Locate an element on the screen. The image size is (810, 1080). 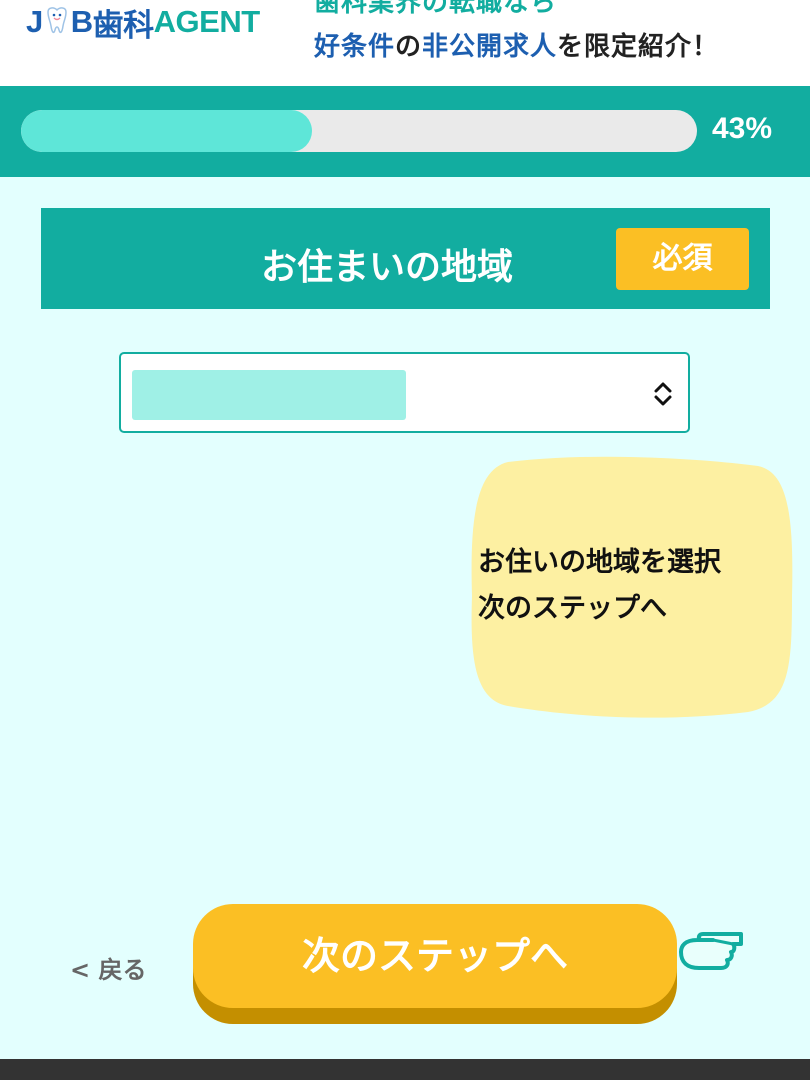
next-step-button: 次のステップへ is located at coordinates (435, 964).